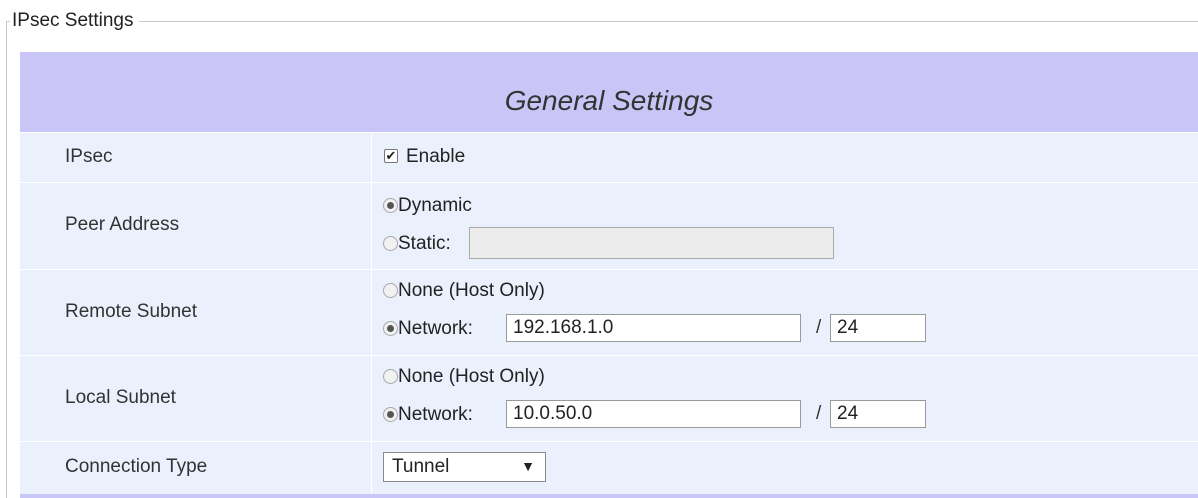 The image size is (1198, 498). Describe the element at coordinates (390, 290) in the screenshot. I see `remote-none-radio` at that location.